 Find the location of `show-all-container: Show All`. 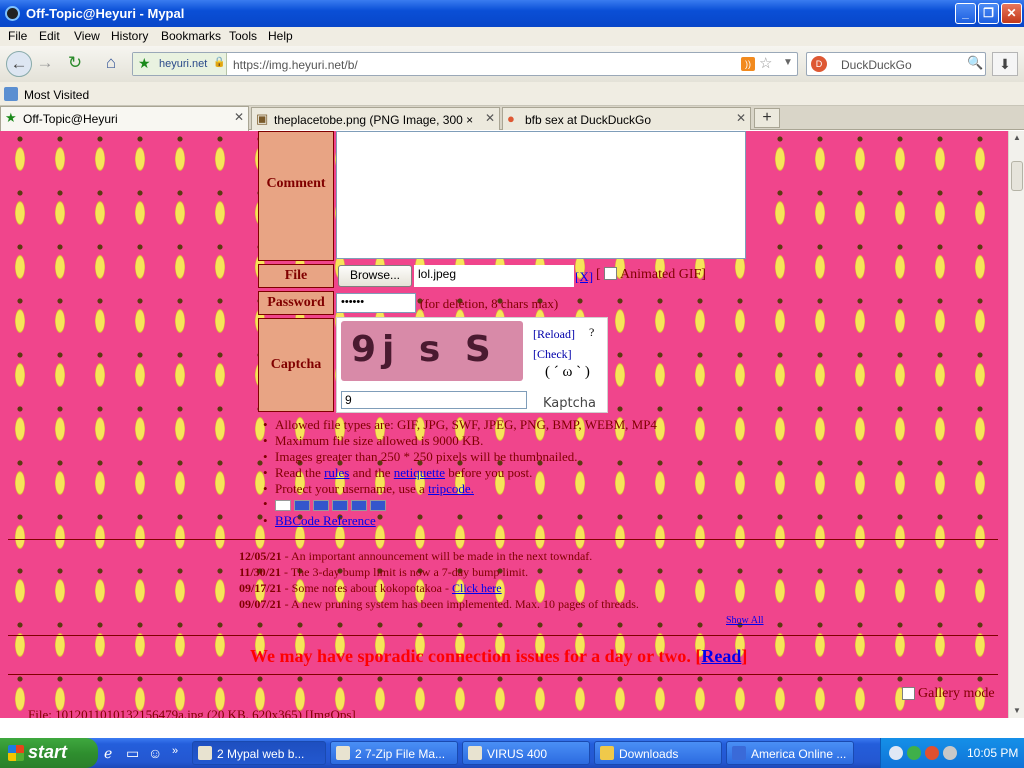

show-all-container: Show All is located at coordinates (745, 620).